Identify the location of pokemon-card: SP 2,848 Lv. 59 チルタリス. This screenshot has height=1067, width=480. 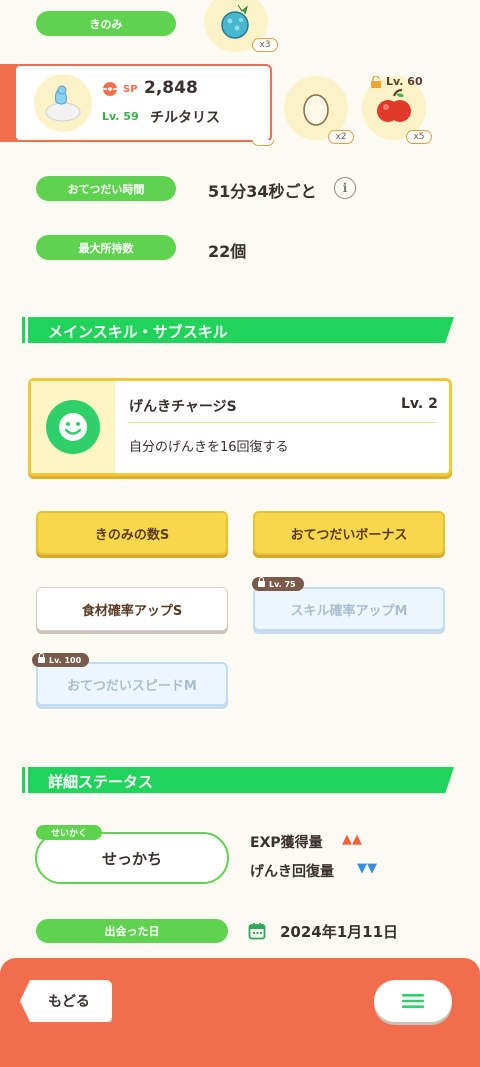
(143, 103).